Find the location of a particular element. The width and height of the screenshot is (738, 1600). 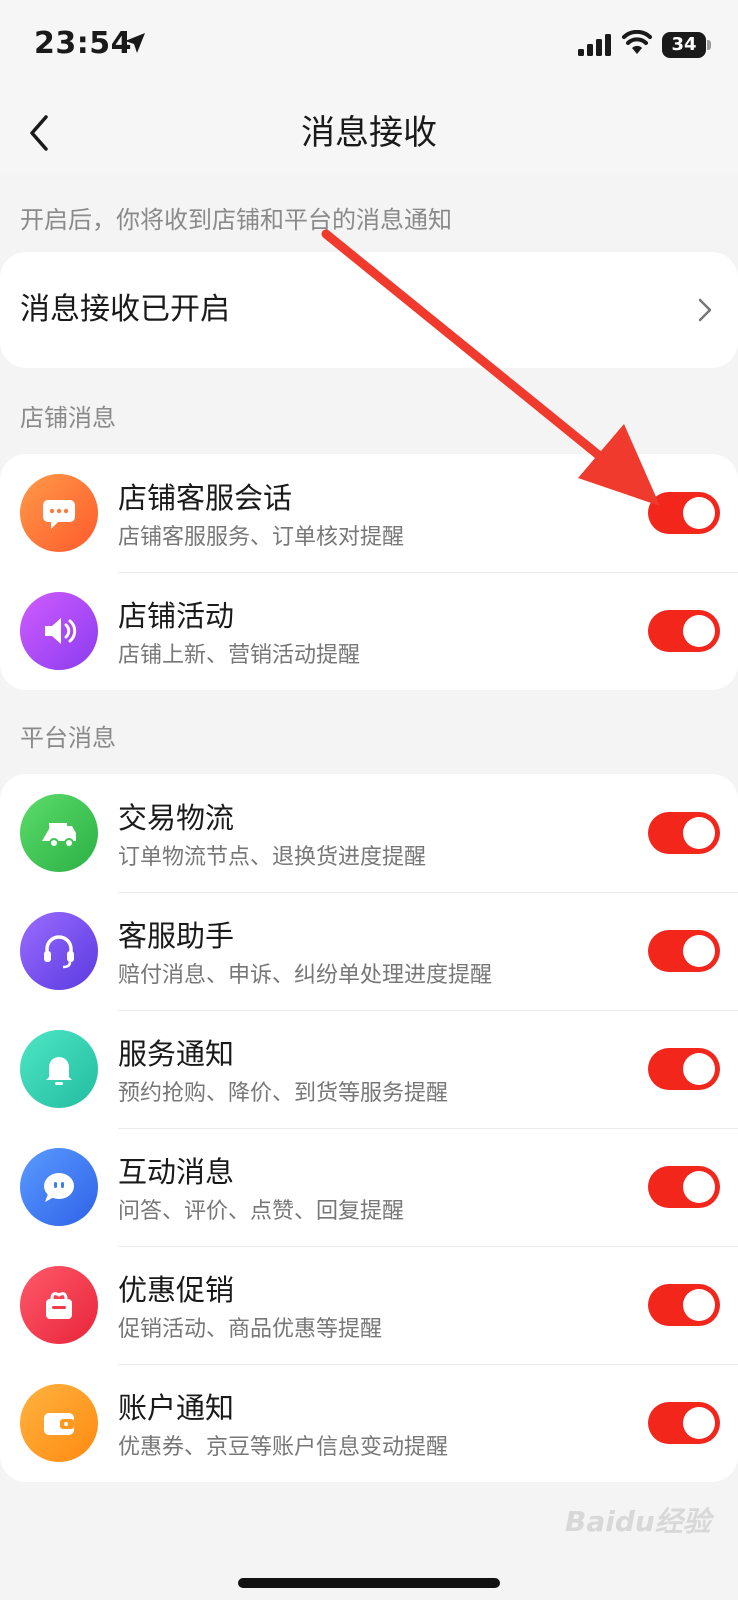

master-setting-label: 消息接收已开启 is located at coordinates (125, 309).